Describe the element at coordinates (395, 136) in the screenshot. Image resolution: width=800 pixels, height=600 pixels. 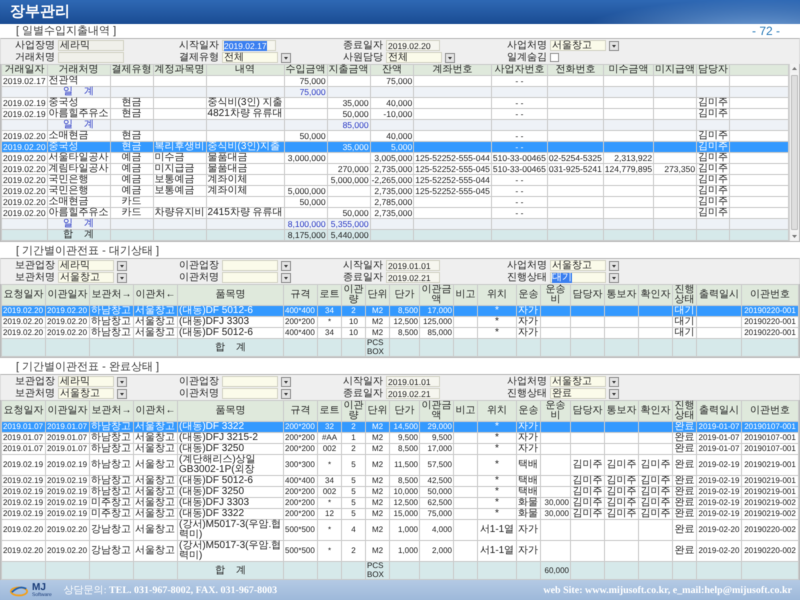
I see `table-row: 2019.02.20 소매현금 현금 50,000 40,000 - - 김미주` at that location.